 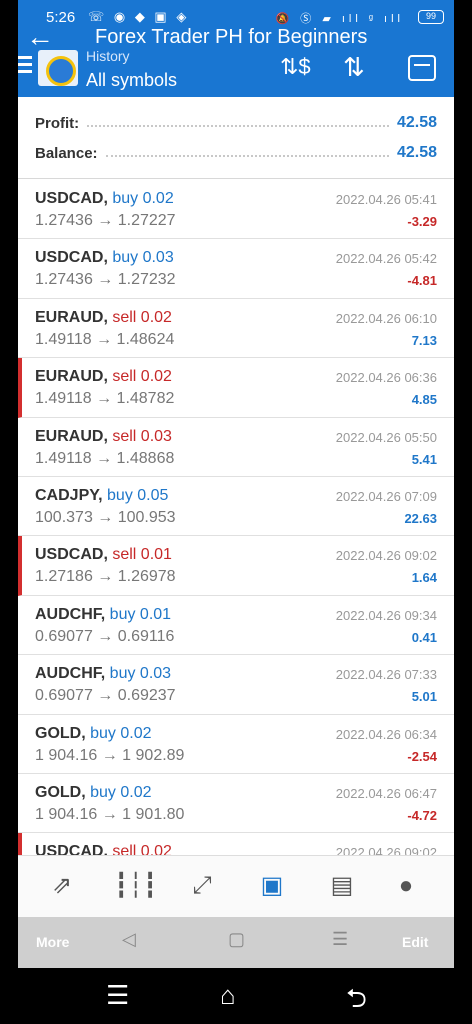 What do you see at coordinates (40, 37) in the screenshot?
I see `back-arrow-icon: ←` at bounding box center [40, 37].